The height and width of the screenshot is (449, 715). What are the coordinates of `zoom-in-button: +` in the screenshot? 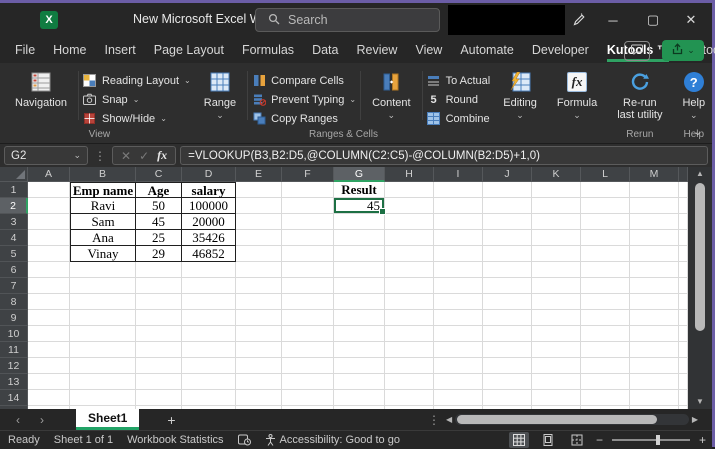 It's located at (702, 440).